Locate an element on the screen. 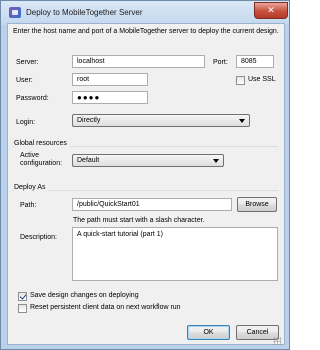  mobiletogether-app-icon is located at coordinates (15, 12).